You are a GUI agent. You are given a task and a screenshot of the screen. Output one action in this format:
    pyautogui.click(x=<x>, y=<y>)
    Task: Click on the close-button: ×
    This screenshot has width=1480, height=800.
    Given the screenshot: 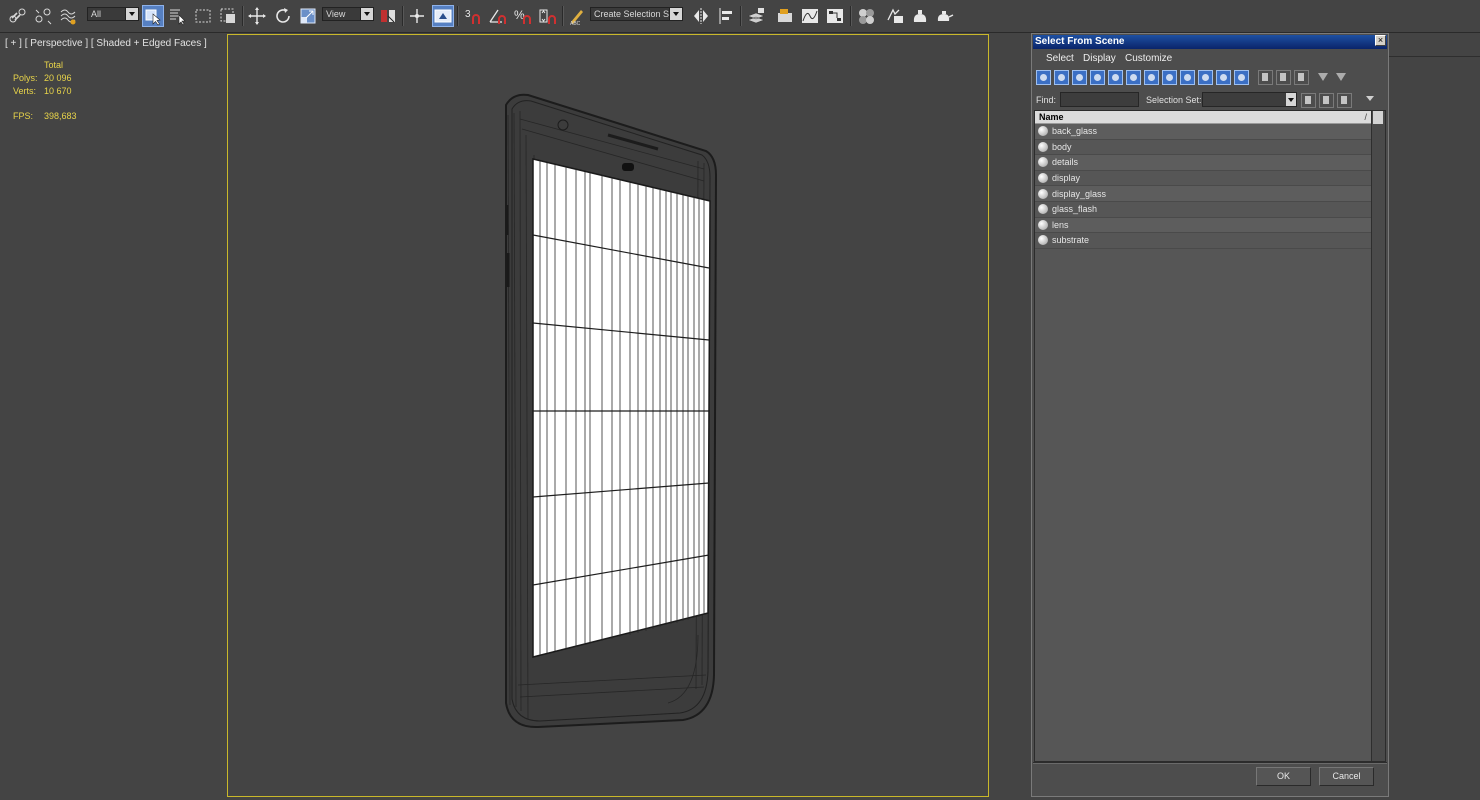 What is the action you would take?
    pyautogui.click(x=1380, y=40)
    